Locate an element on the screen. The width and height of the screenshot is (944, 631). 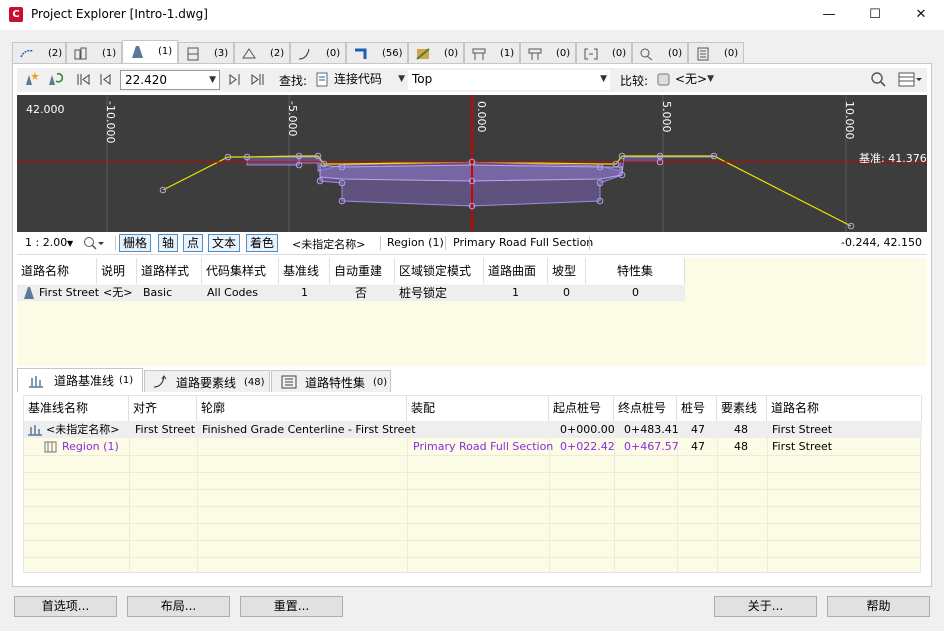
help-button: 帮助 is located at coordinates (878, 606).